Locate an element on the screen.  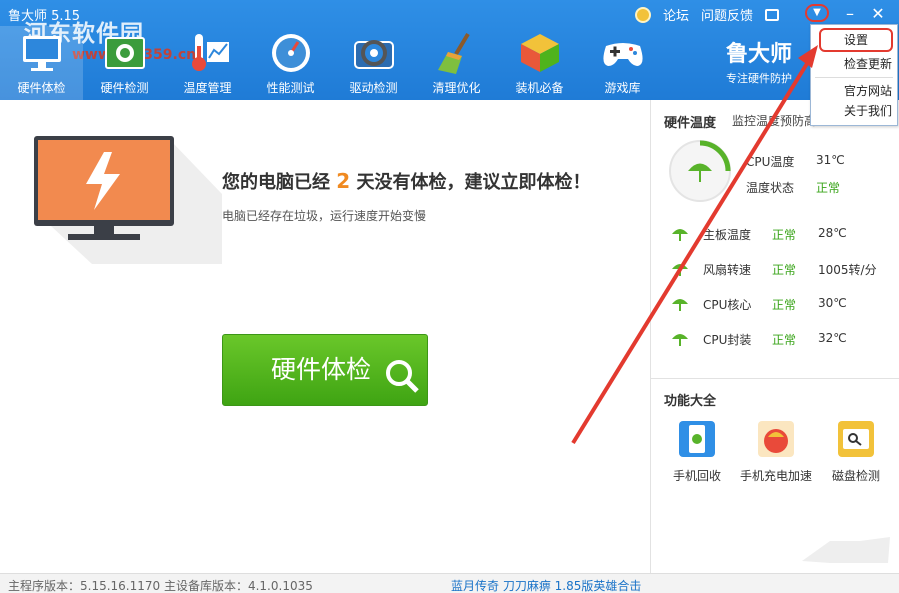
days-count: 2 is located at coordinates (343, 181).